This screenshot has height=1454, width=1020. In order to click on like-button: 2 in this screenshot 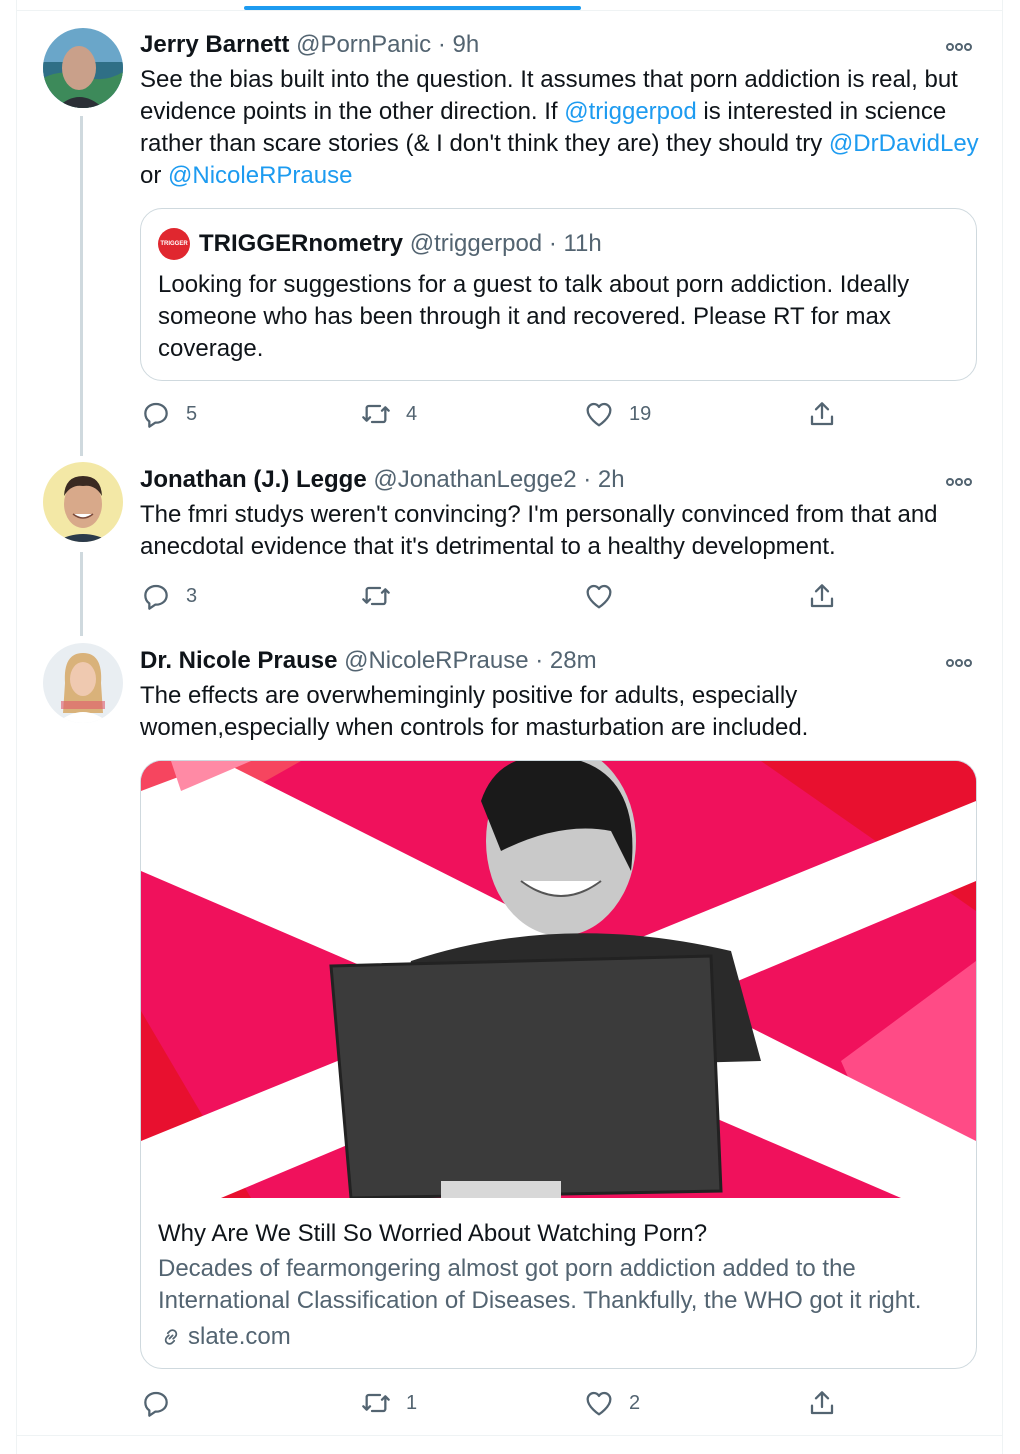, I will do `click(611, 1403)`.